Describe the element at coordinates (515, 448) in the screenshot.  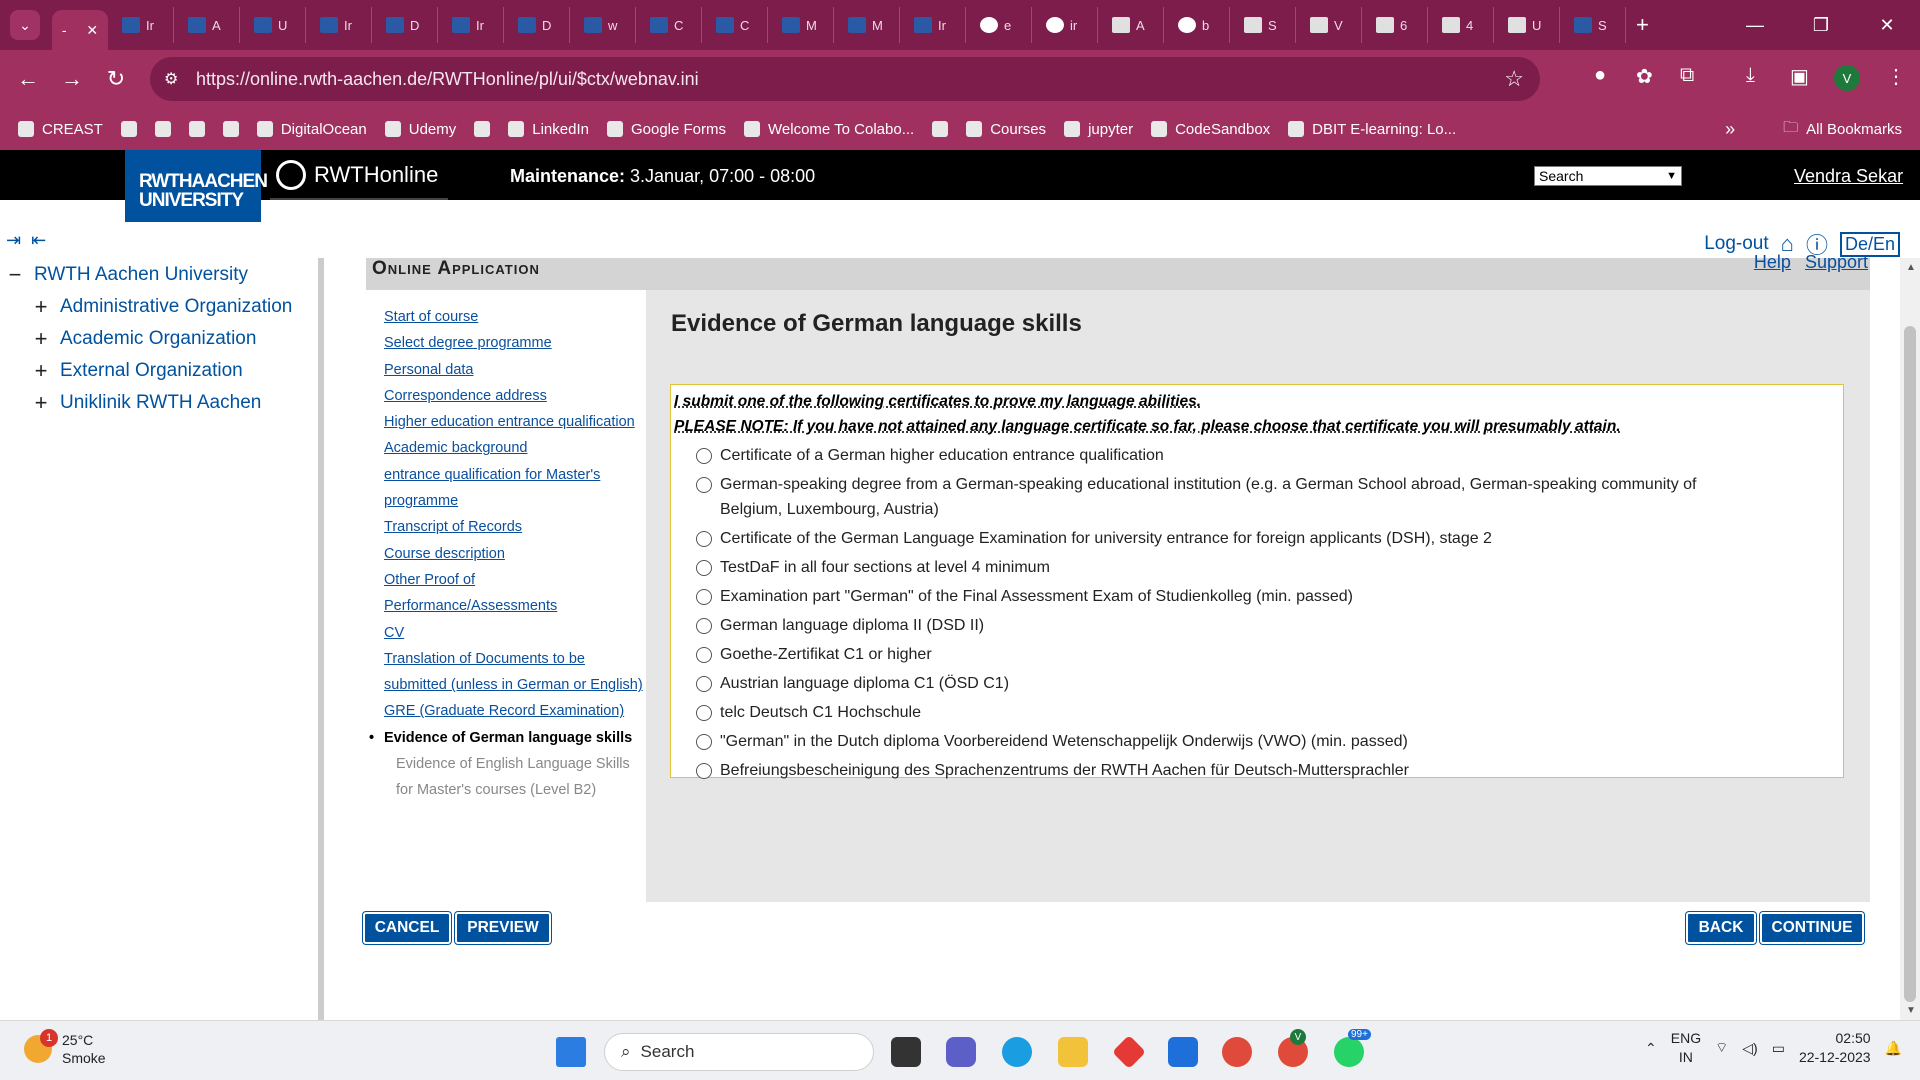
I see `step-link: Academic background` at that location.